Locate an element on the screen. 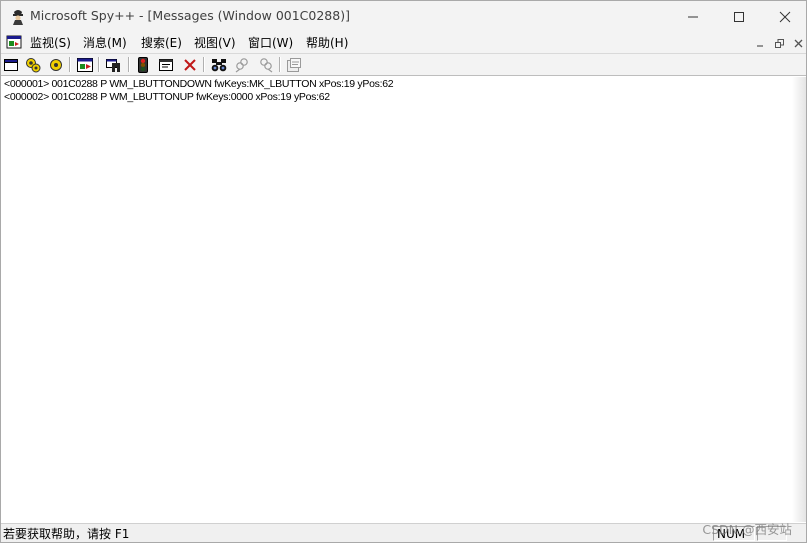  toolbar is located at coordinates (403, 65).